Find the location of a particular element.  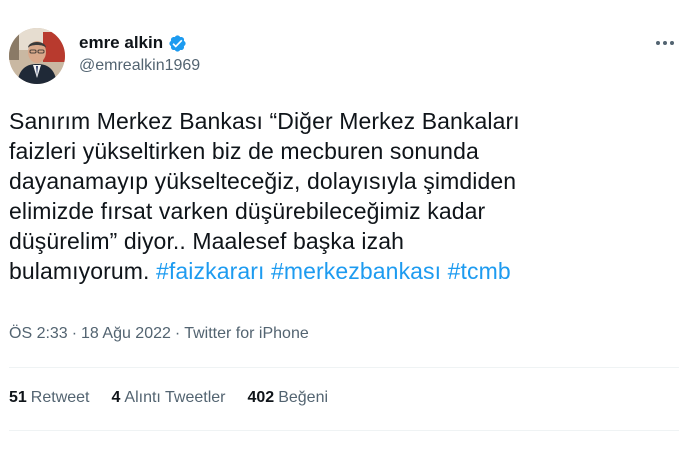

quote-tweets-stat: 4 Alıntı Tweetler is located at coordinates (169, 398).